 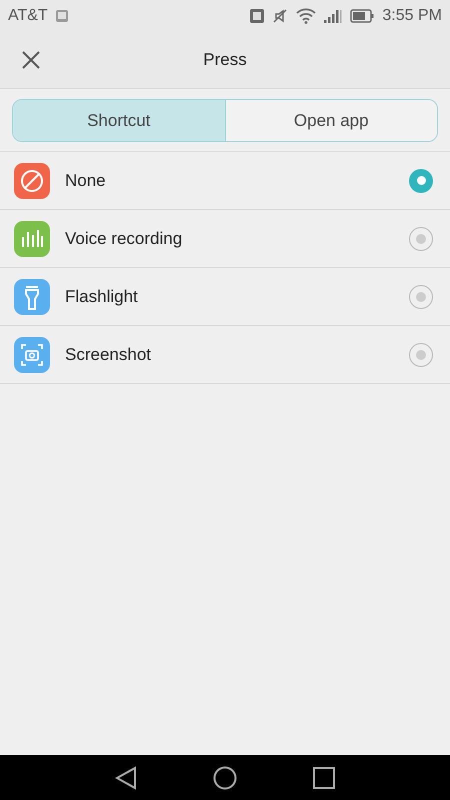 What do you see at coordinates (101, 296) in the screenshot?
I see `option-label: Flashlight` at bounding box center [101, 296].